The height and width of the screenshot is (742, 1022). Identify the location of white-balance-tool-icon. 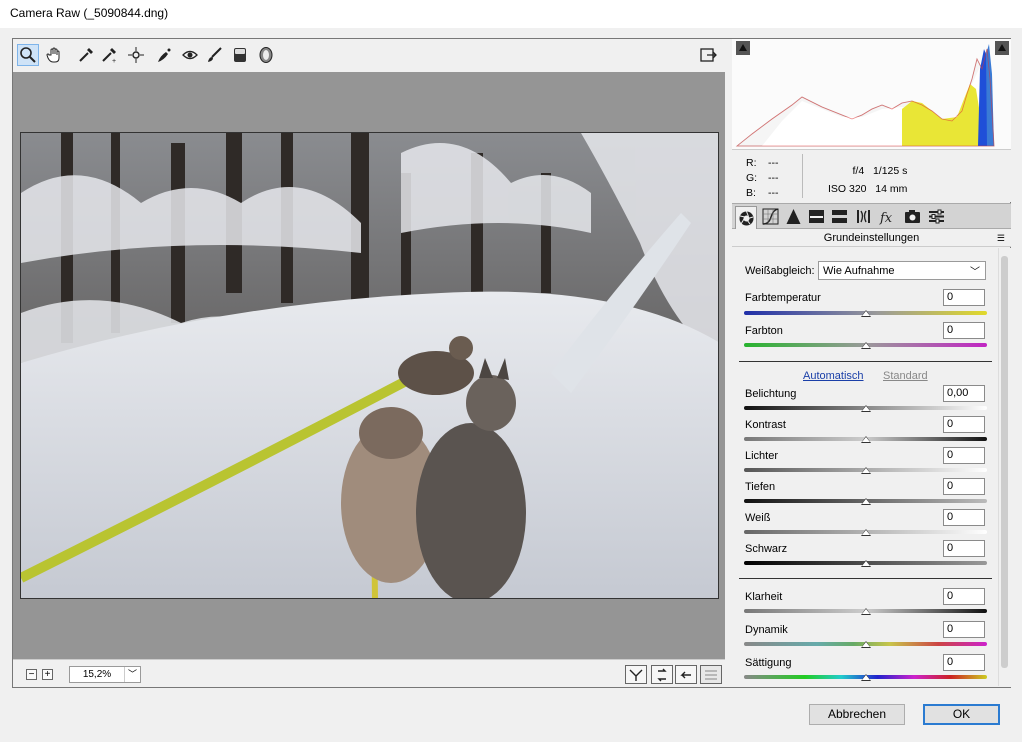
(86, 55).